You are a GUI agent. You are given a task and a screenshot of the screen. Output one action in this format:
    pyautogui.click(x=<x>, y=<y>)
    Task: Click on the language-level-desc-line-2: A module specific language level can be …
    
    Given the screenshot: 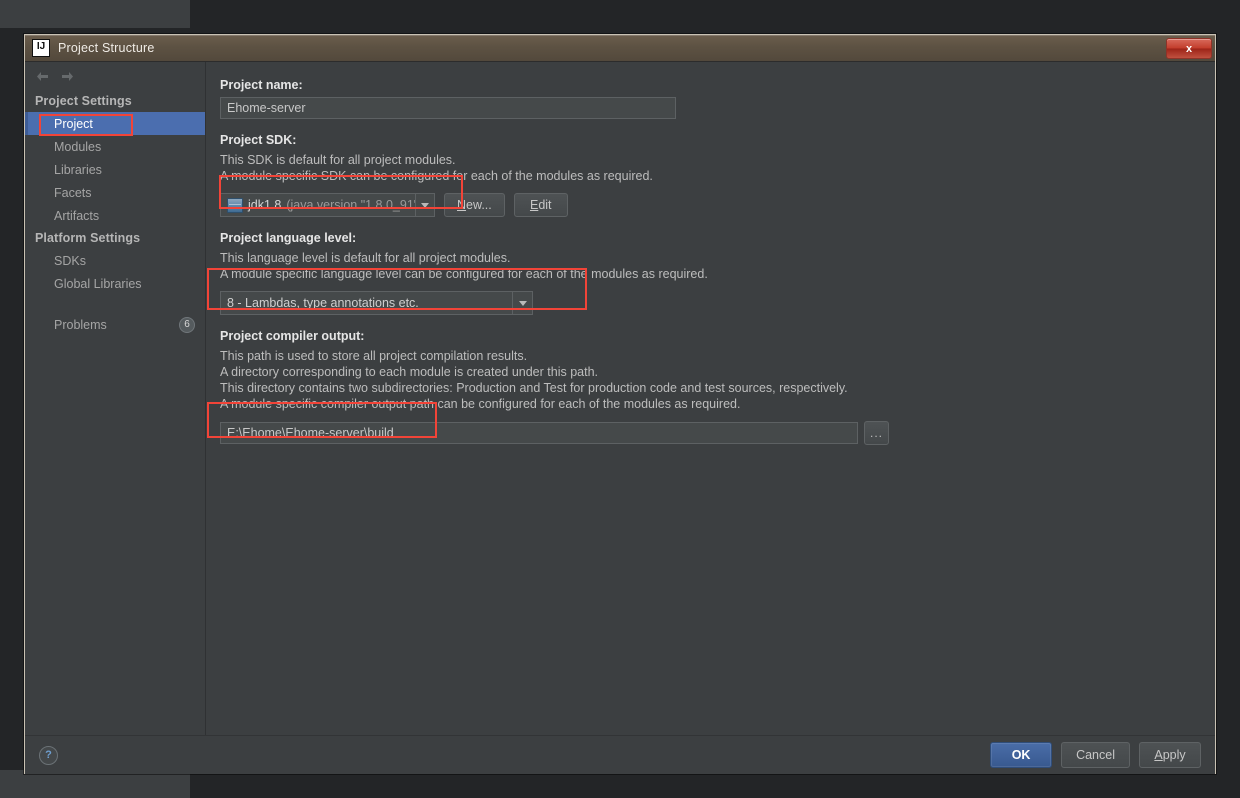 What is the action you would take?
    pyautogui.click(x=464, y=274)
    